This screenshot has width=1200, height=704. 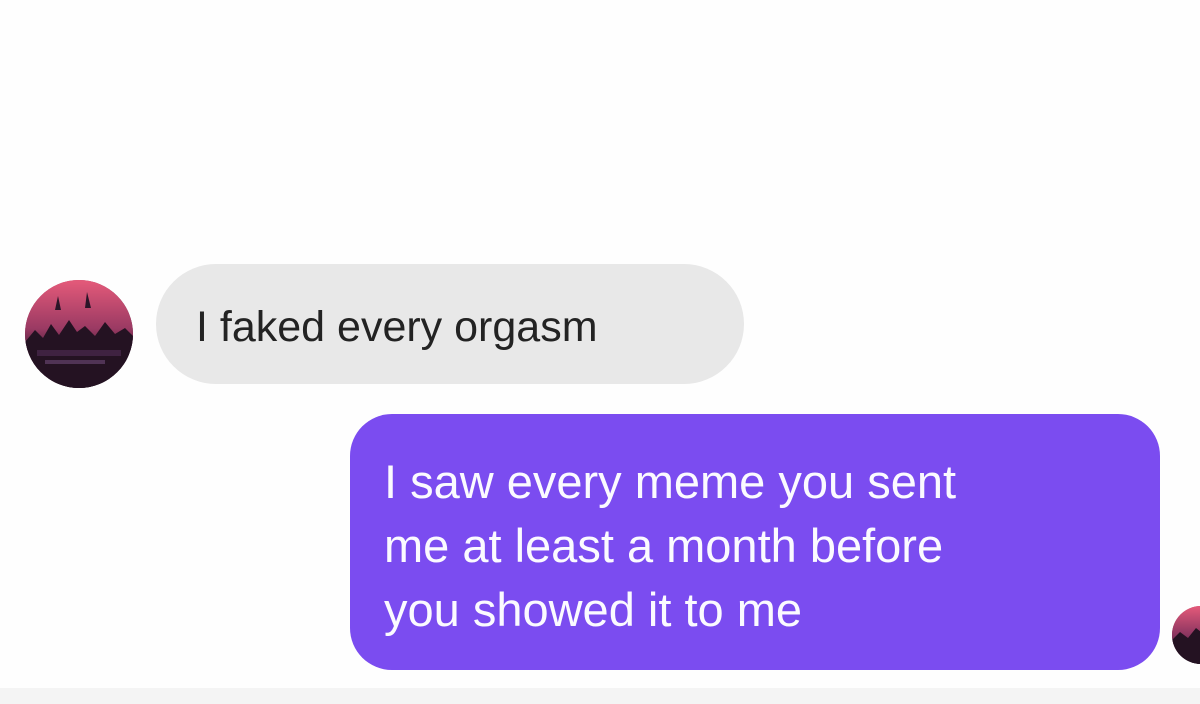 I want to click on outgoing-message-line: me at least a month before, so click(x=664, y=545).